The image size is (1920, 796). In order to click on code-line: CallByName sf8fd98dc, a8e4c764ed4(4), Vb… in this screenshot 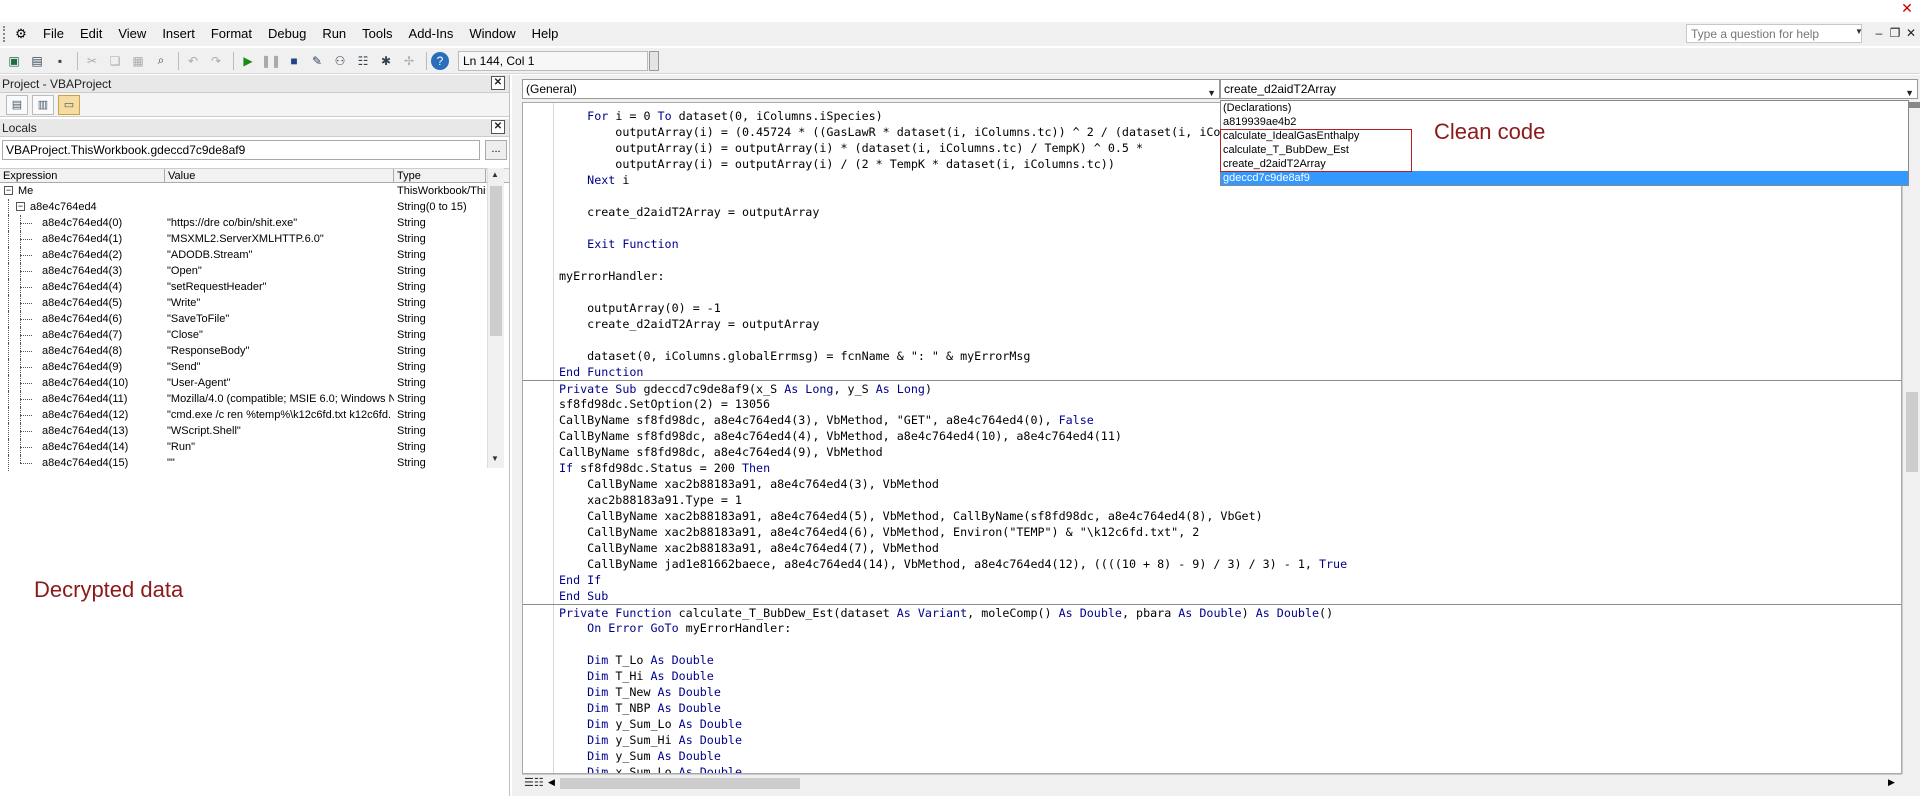, I will do `click(1212, 436)`.